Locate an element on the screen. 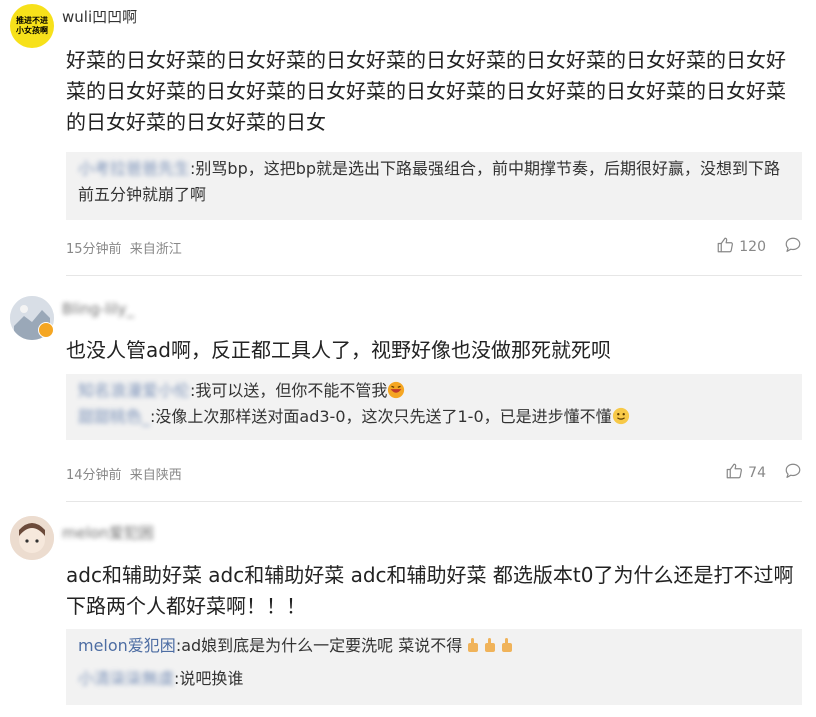 The image size is (816, 717). laughing-emoji-icon is located at coordinates (396, 390).